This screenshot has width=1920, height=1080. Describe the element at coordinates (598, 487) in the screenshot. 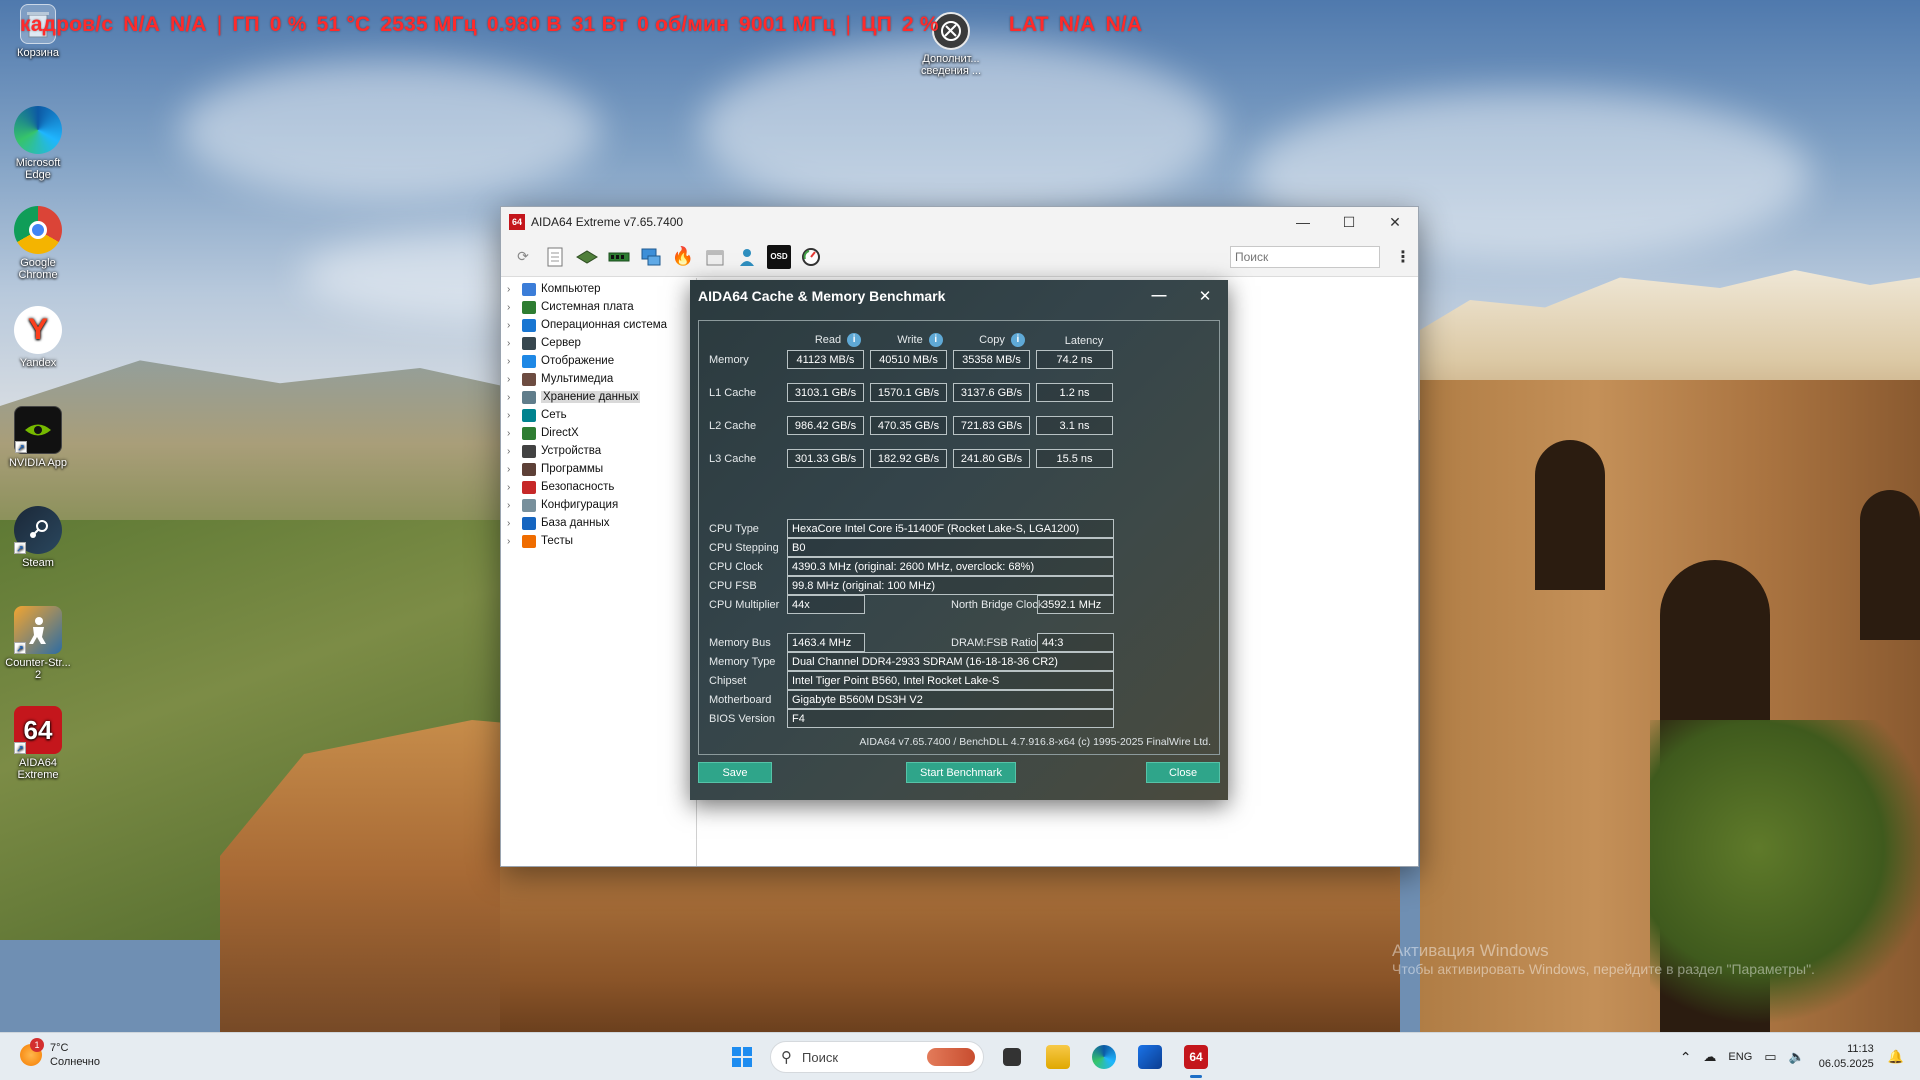

I see `tree-item: › Безопасность` at that location.